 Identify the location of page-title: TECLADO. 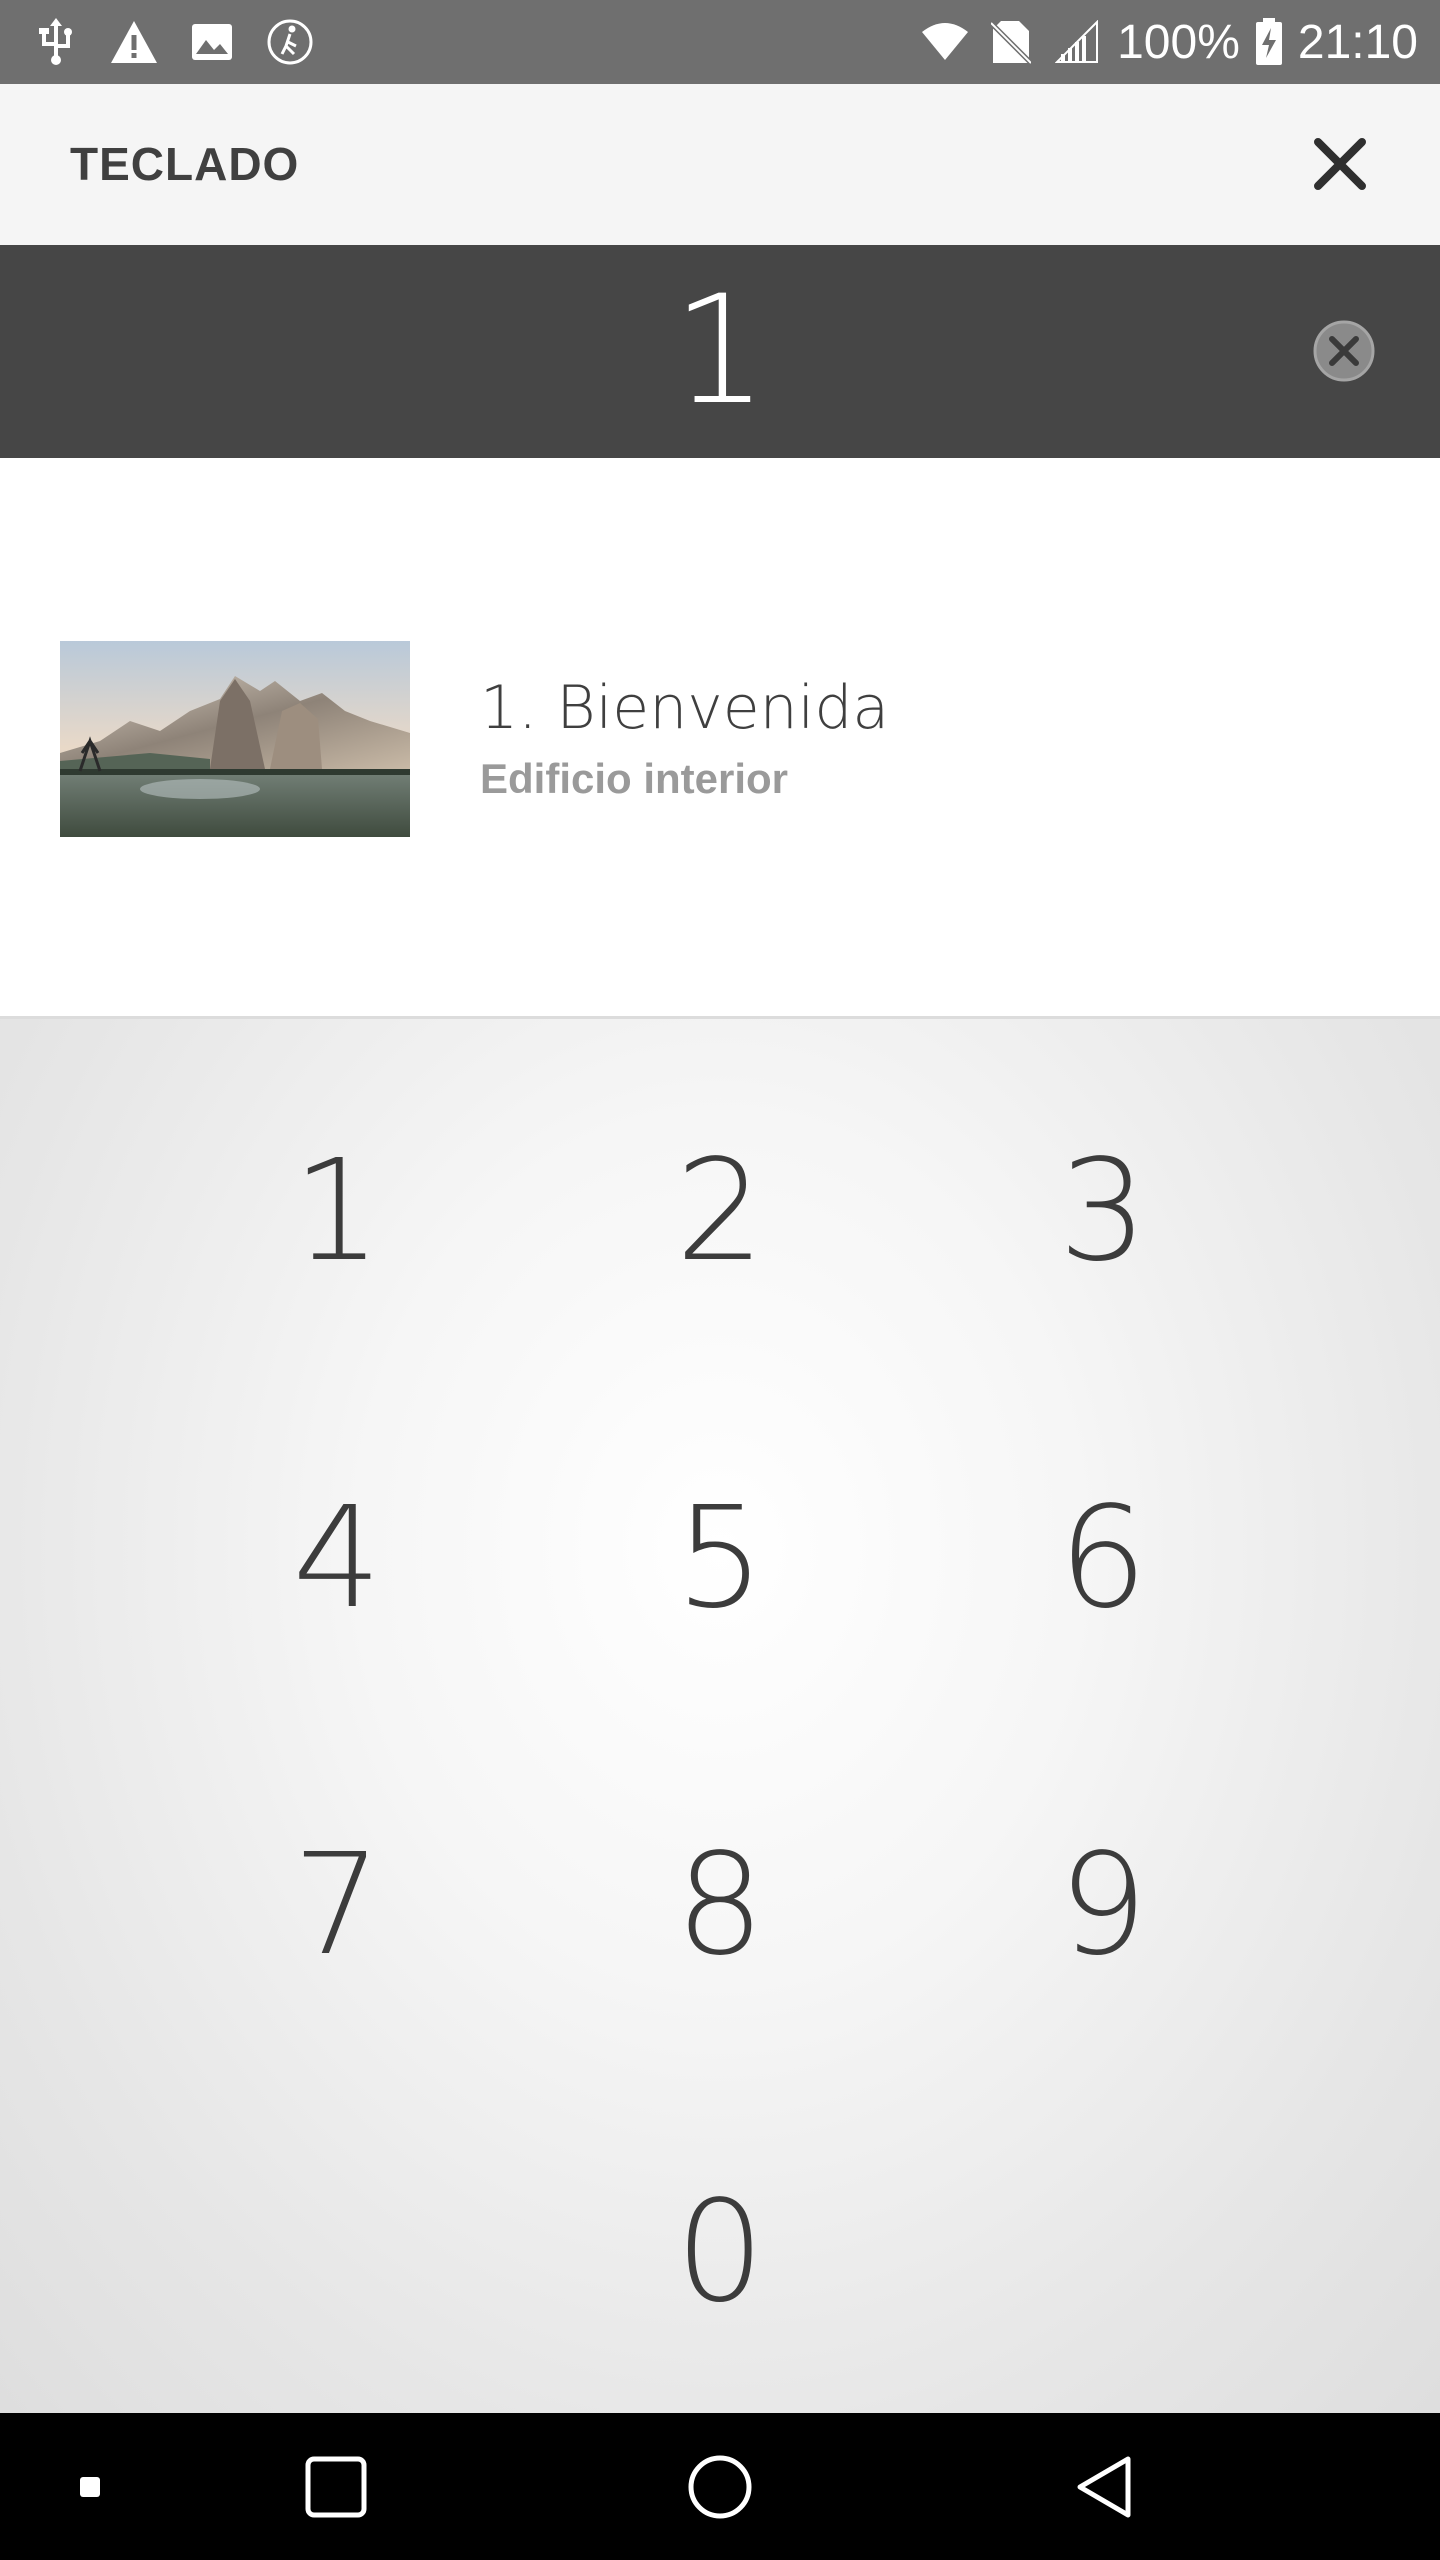
(185, 164).